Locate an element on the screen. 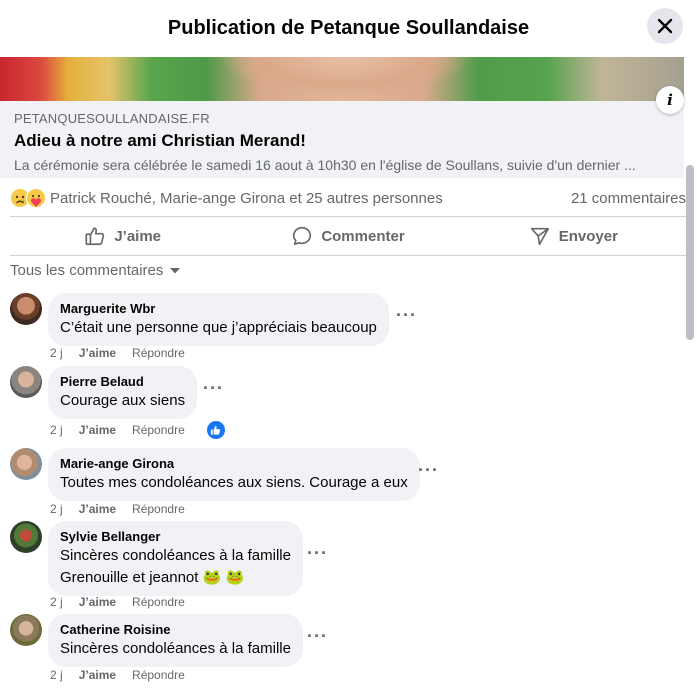 This screenshot has width=697, height=689. close-icon is located at coordinates (665, 26).